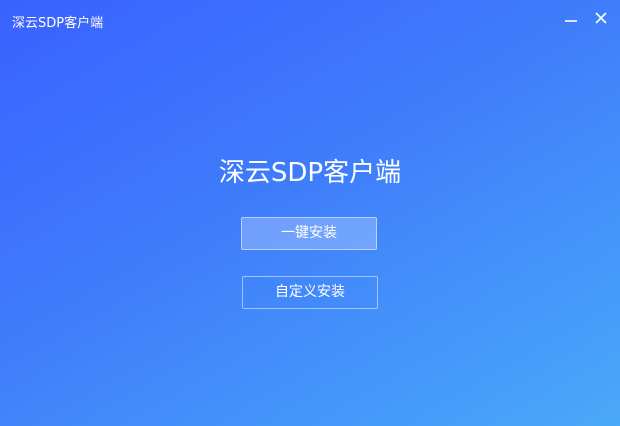 This screenshot has height=426, width=620. I want to click on close-button, so click(601, 18).